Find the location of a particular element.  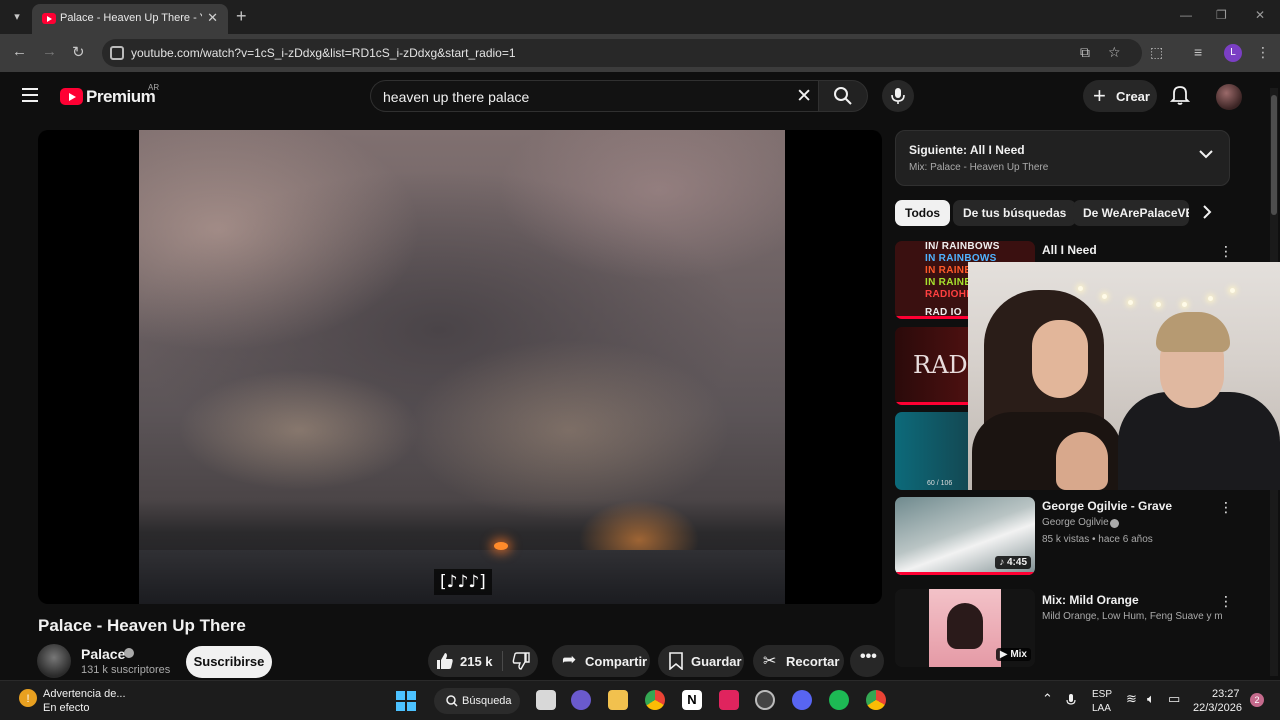

chip-all: Todos is located at coordinates (923, 213).